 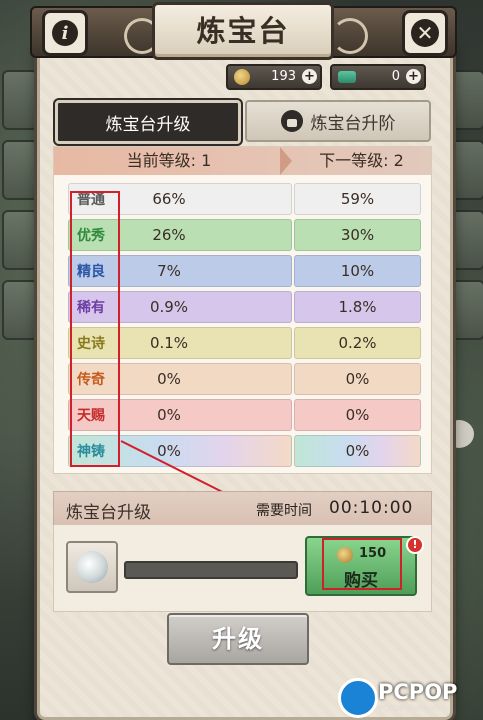 What do you see at coordinates (242, 509) in the screenshot?
I see `upgrade-section-header: 炼宝台升级 需要时间 00:10:00` at bounding box center [242, 509].